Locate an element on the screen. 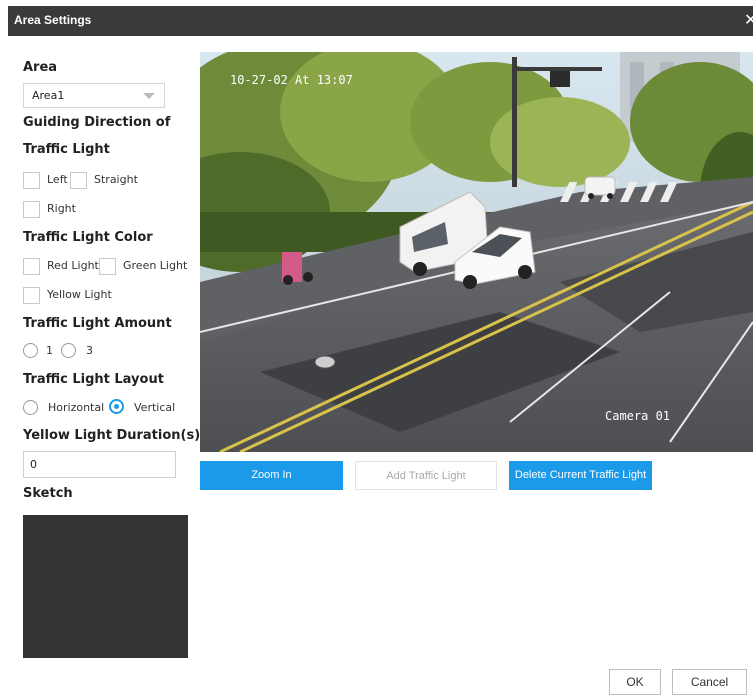  dialog-title: Area Settings is located at coordinates (53, 20).